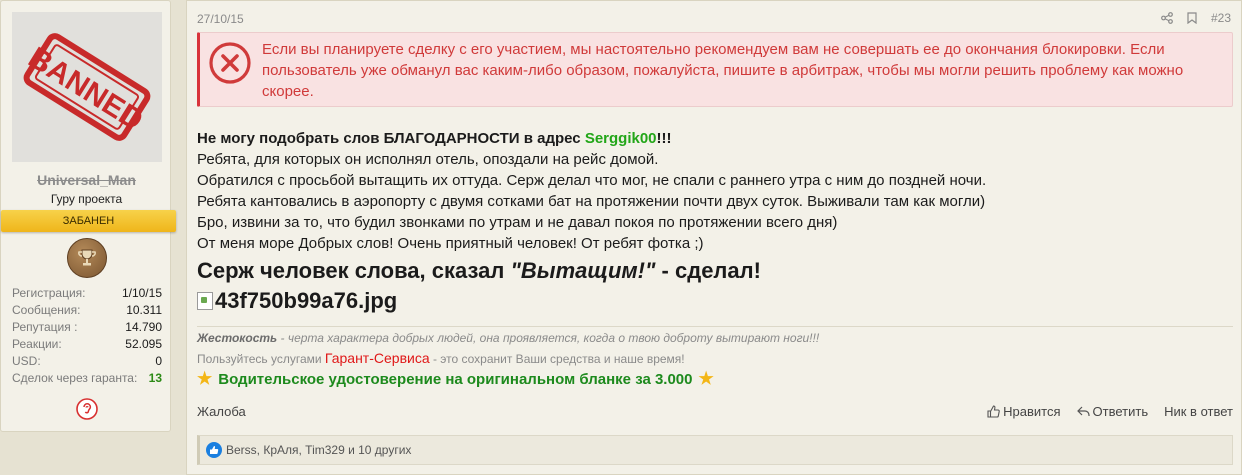 The width and height of the screenshot is (1242, 475). Describe the element at coordinates (230, 63) in the screenshot. I see `error-circle-icon` at that location.